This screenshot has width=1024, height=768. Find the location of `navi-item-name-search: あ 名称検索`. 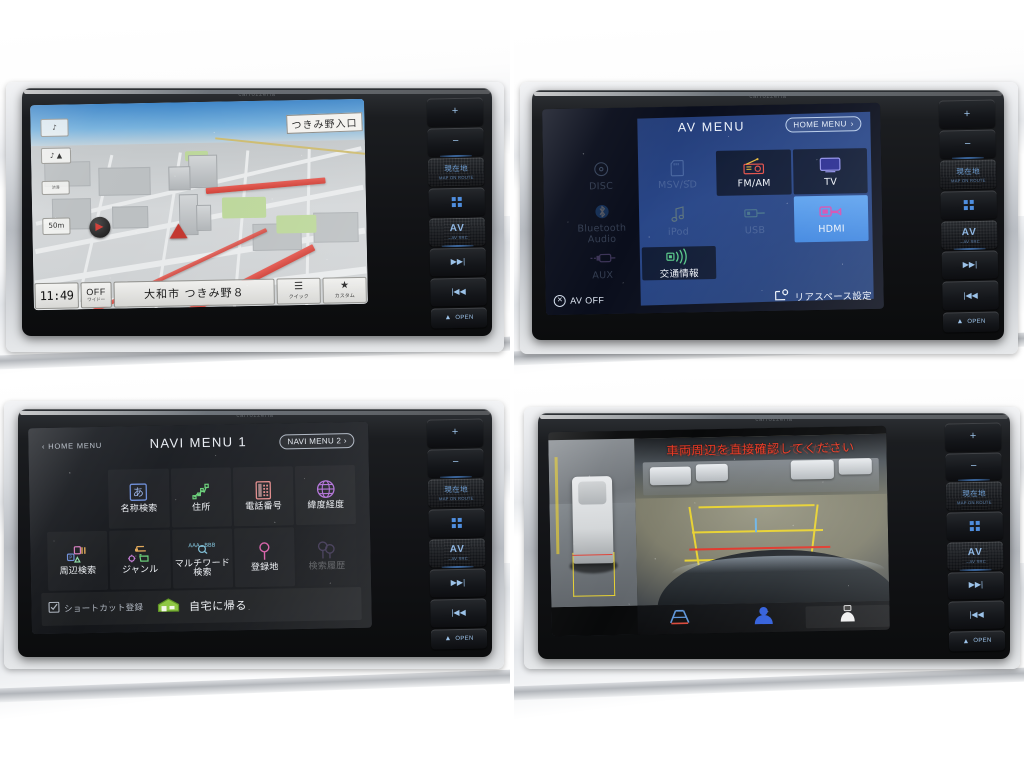

navi-item-name-search: あ 名称検索 is located at coordinates (138, 499).